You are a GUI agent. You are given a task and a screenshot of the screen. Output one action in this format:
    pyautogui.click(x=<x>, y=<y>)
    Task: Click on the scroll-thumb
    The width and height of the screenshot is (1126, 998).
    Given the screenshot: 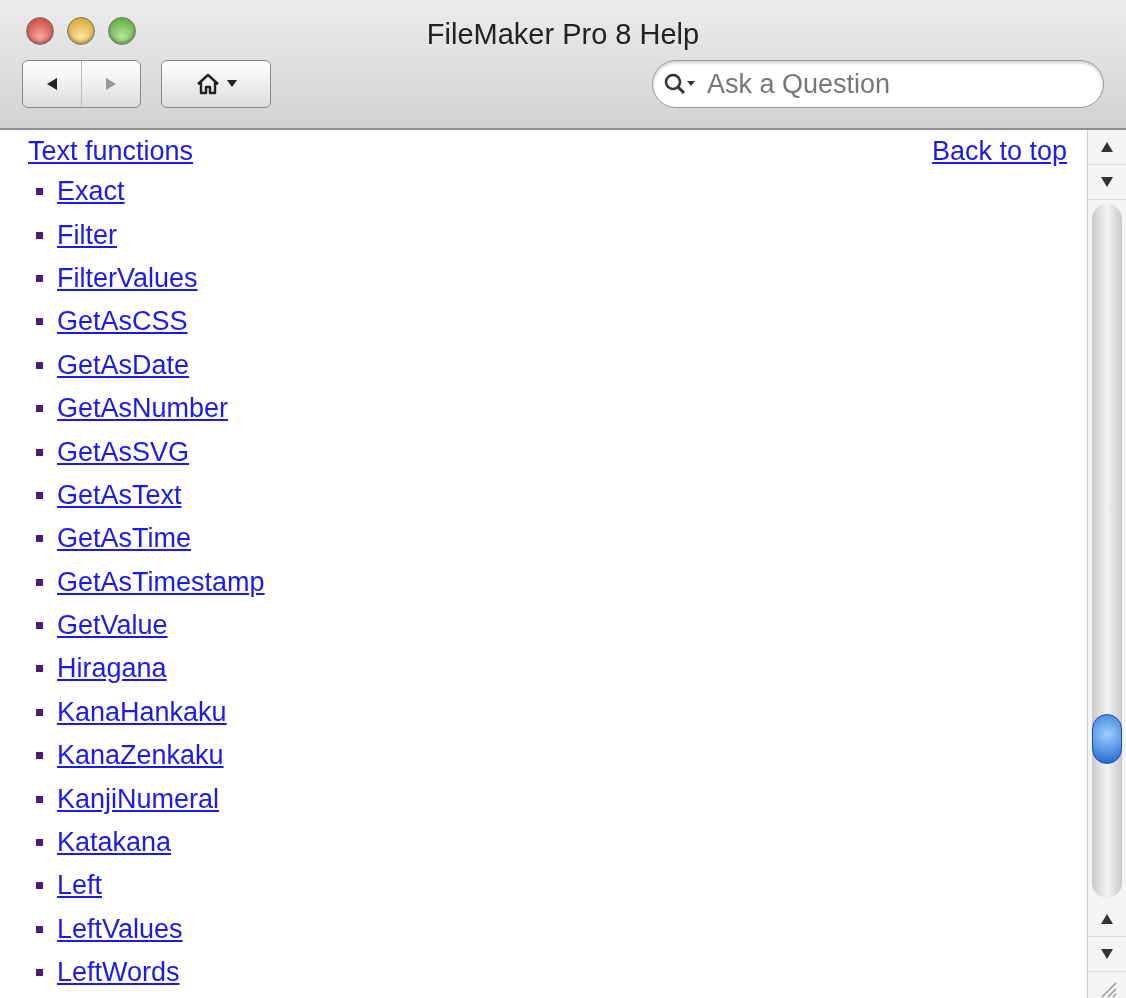 What is the action you would take?
    pyautogui.click(x=1107, y=739)
    